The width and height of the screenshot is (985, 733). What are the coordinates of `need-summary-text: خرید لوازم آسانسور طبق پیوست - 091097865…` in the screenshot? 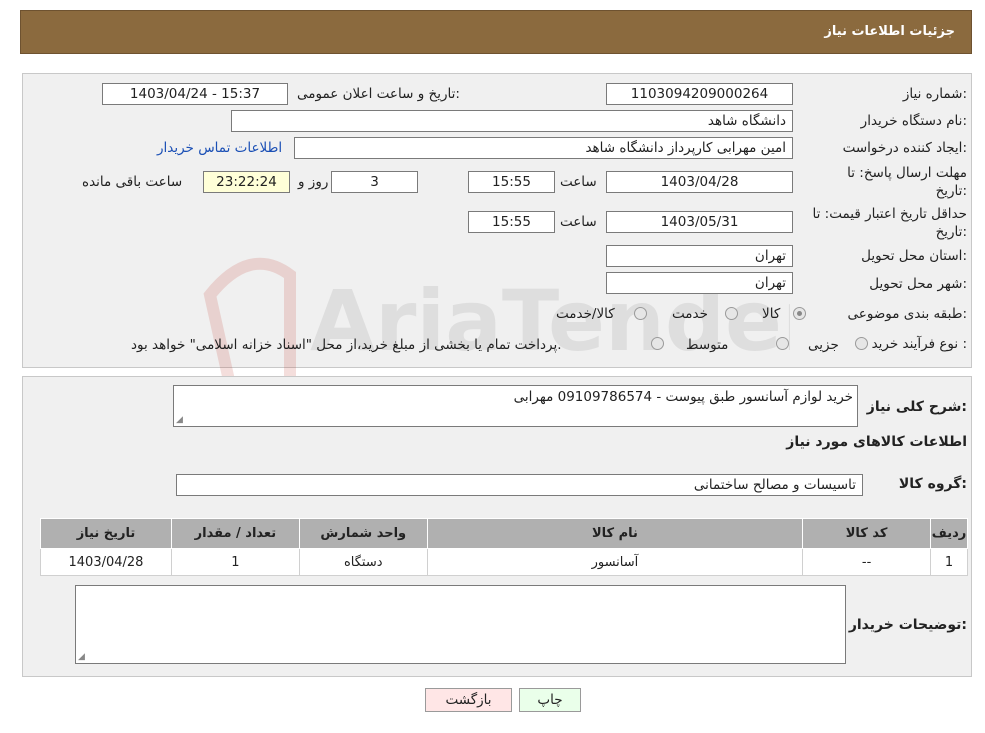 It's located at (683, 397).